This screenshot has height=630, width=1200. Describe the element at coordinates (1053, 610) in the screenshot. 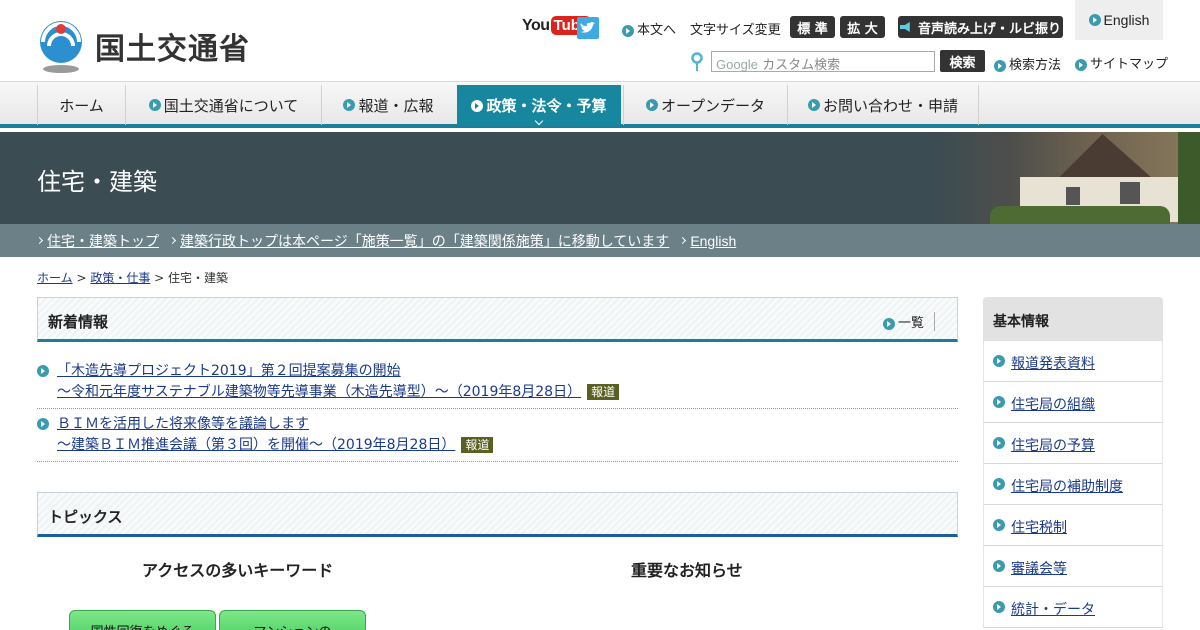

I see `sidebar-item-label: 統計・データ` at that location.